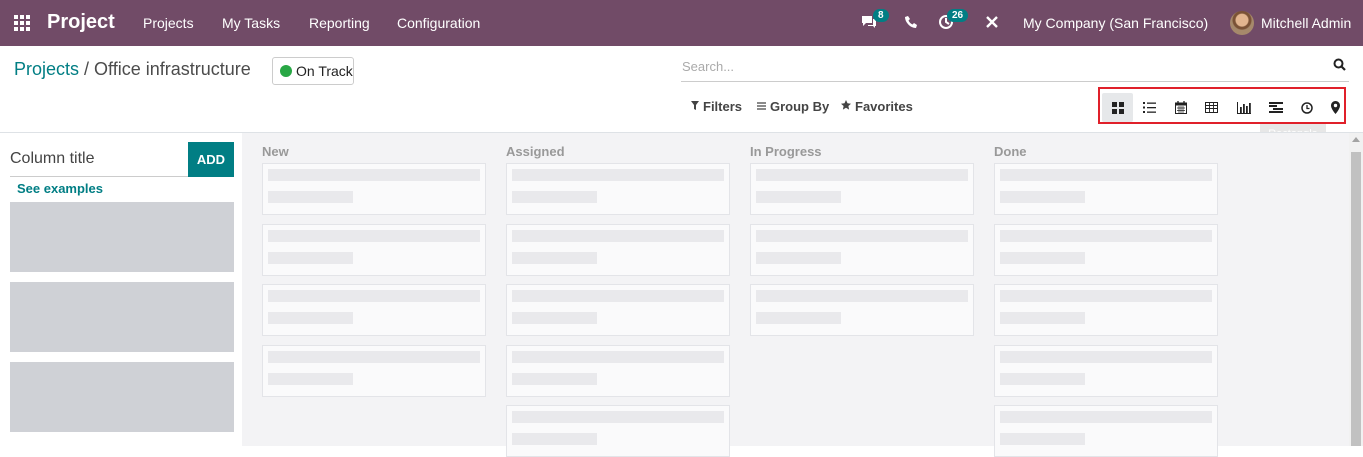  I want to click on see-examples-link: See examples, so click(60, 188).